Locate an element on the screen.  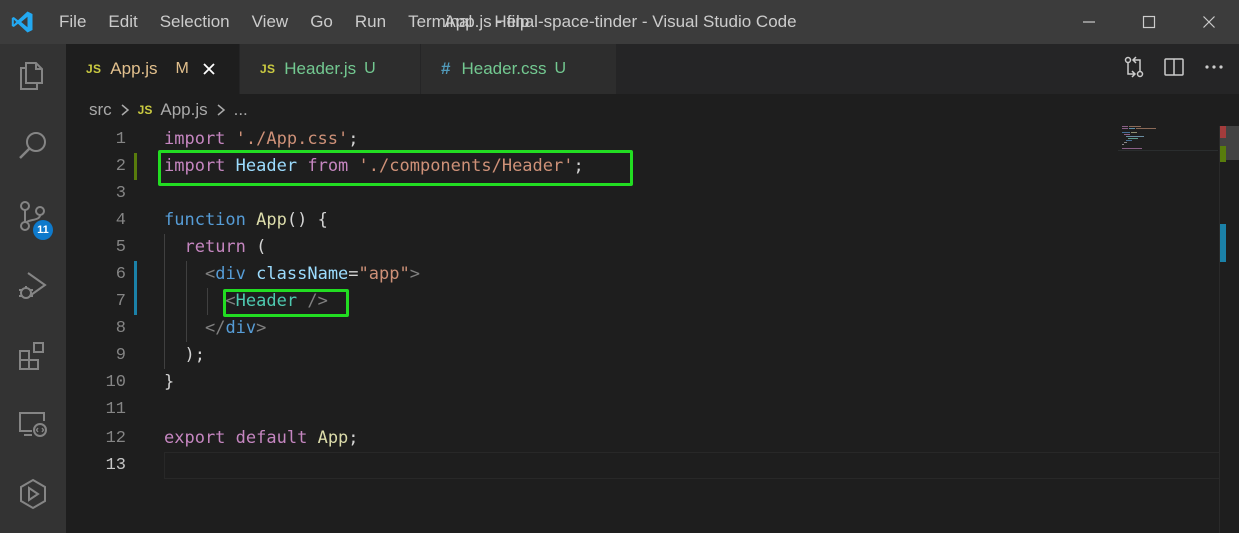
breadcrumb-file: App.js is located at coordinates (183, 110).